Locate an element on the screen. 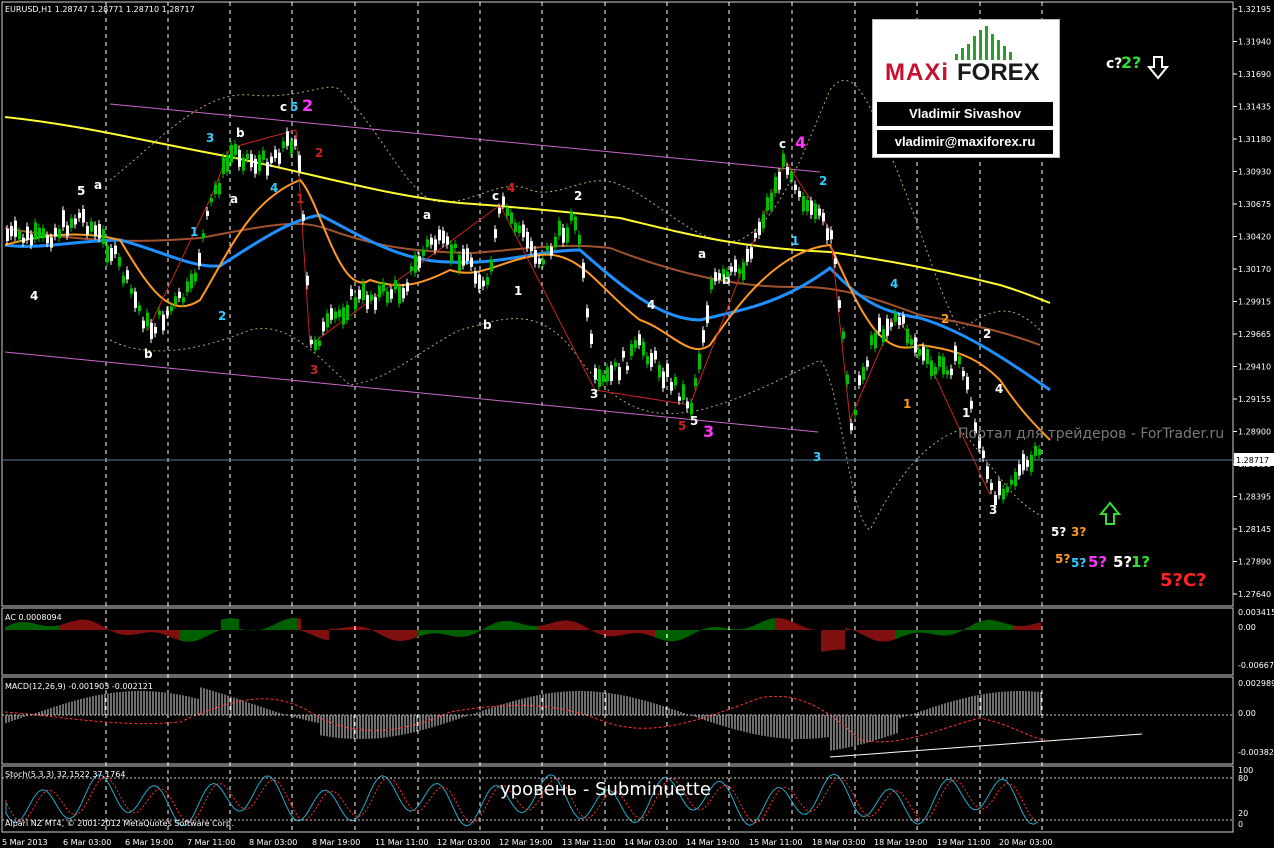 This screenshot has height=848, width=1274. wave-label: 3 is located at coordinates (708, 431).